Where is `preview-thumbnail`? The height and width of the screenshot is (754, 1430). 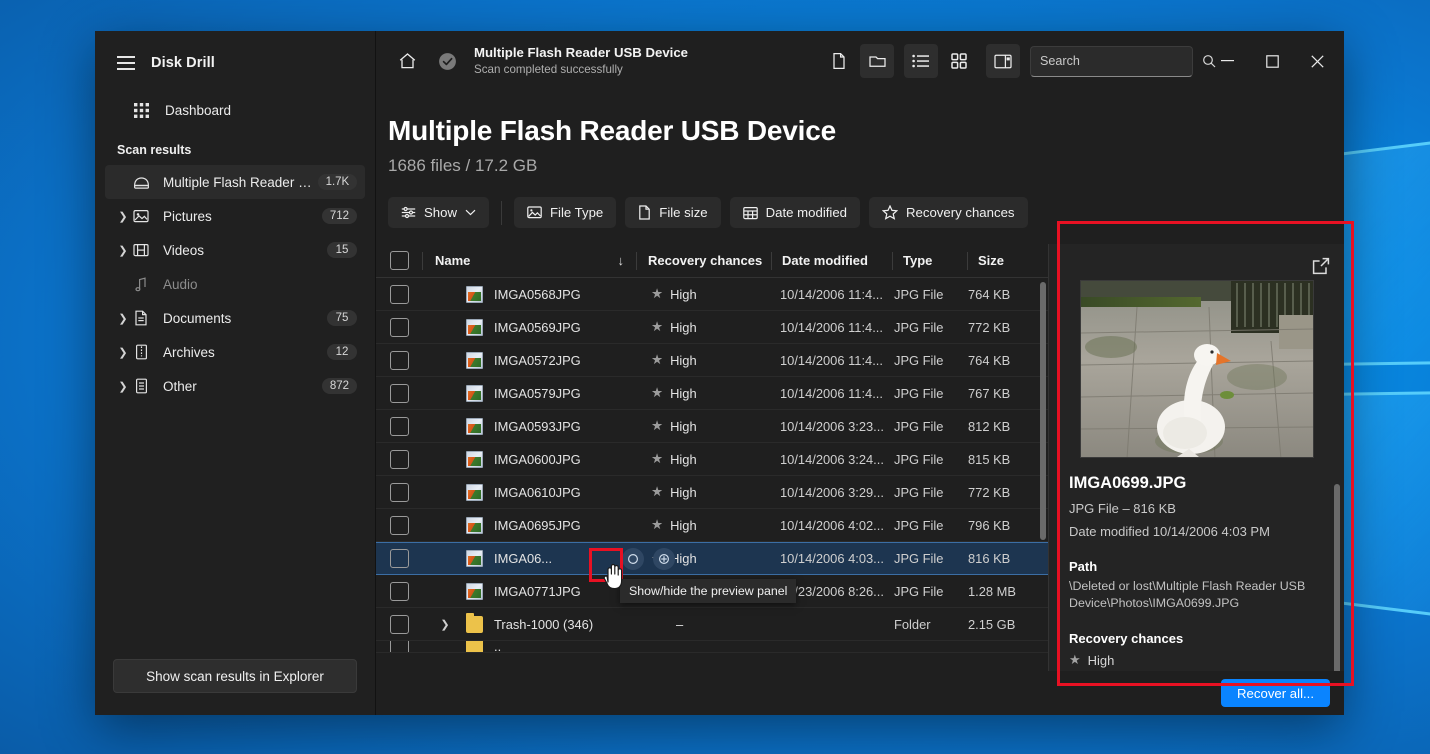 preview-thumbnail is located at coordinates (1196, 369).